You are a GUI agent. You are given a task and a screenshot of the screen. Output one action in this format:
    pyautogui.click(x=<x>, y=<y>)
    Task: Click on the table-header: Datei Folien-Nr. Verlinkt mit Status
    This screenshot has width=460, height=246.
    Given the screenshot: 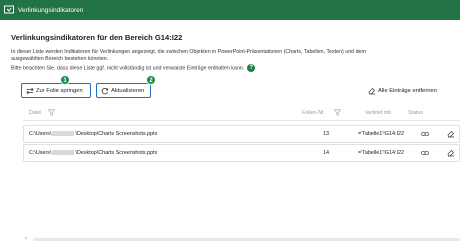 What is the action you would take?
    pyautogui.click(x=241, y=114)
    